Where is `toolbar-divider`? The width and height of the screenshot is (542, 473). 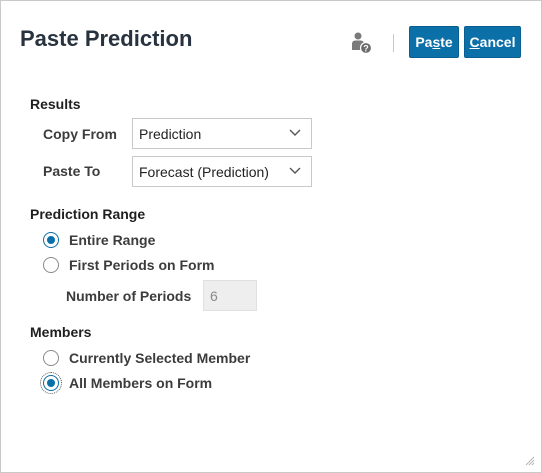 toolbar-divider is located at coordinates (393, 43).